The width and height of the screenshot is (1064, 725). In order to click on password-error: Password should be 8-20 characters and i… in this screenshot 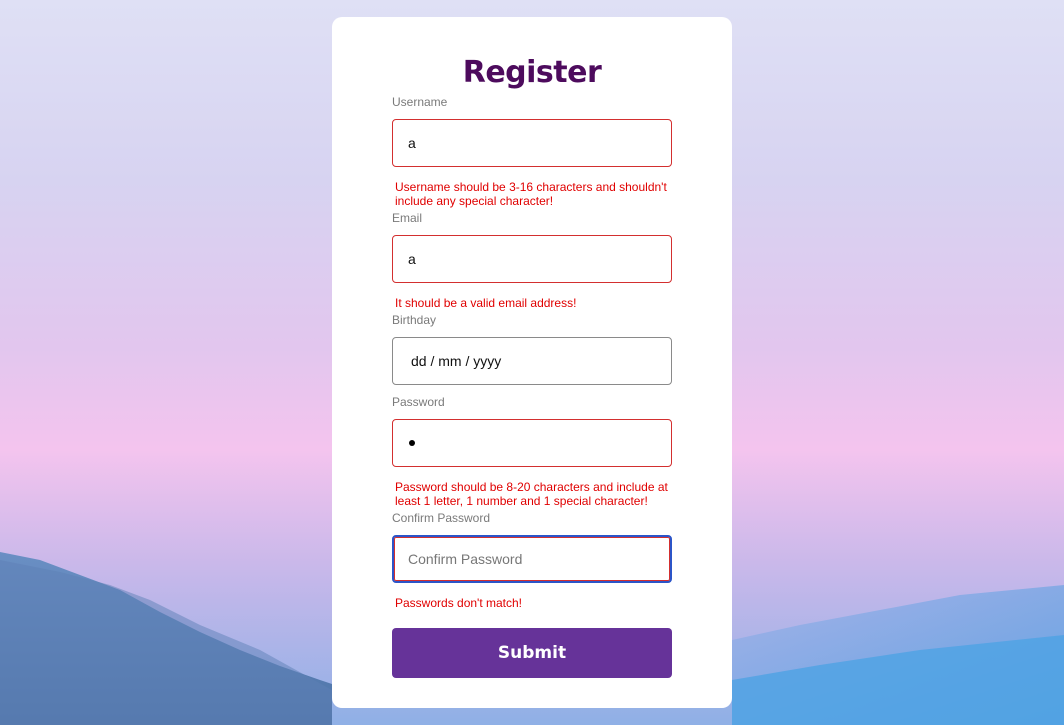, I will do `click(531, 494)`.